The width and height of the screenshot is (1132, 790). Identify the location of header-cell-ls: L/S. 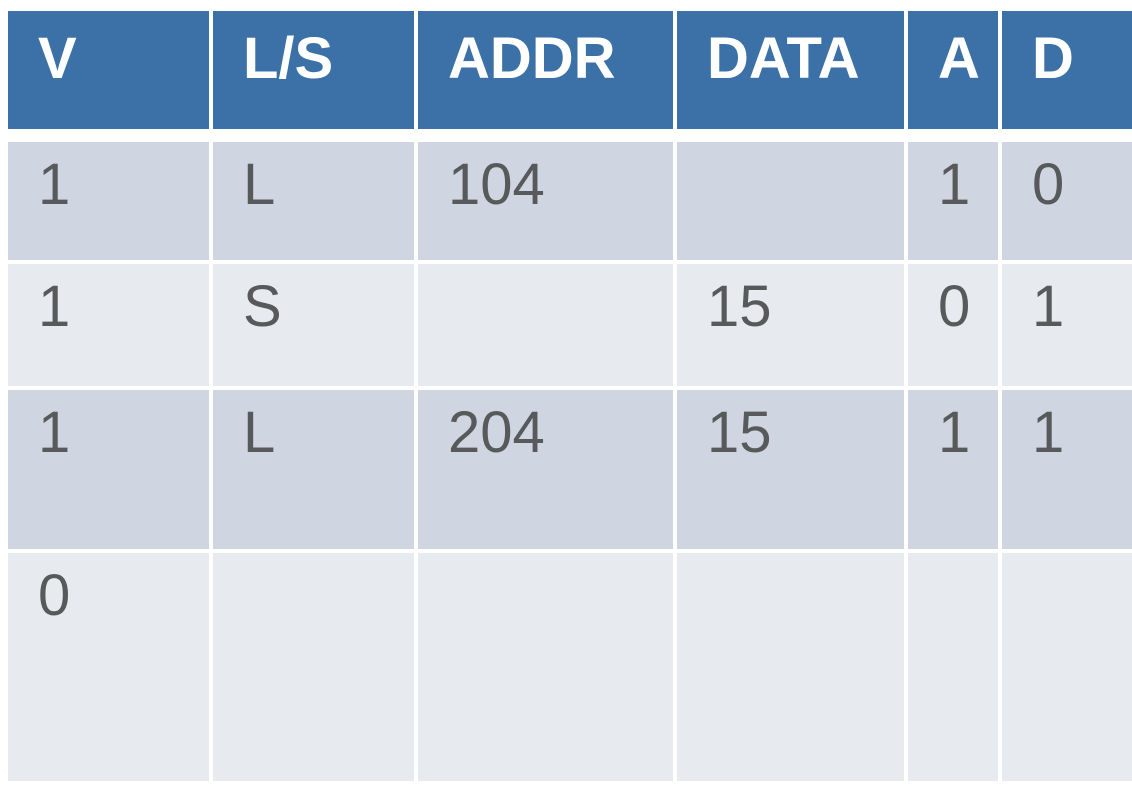
(313, 70).